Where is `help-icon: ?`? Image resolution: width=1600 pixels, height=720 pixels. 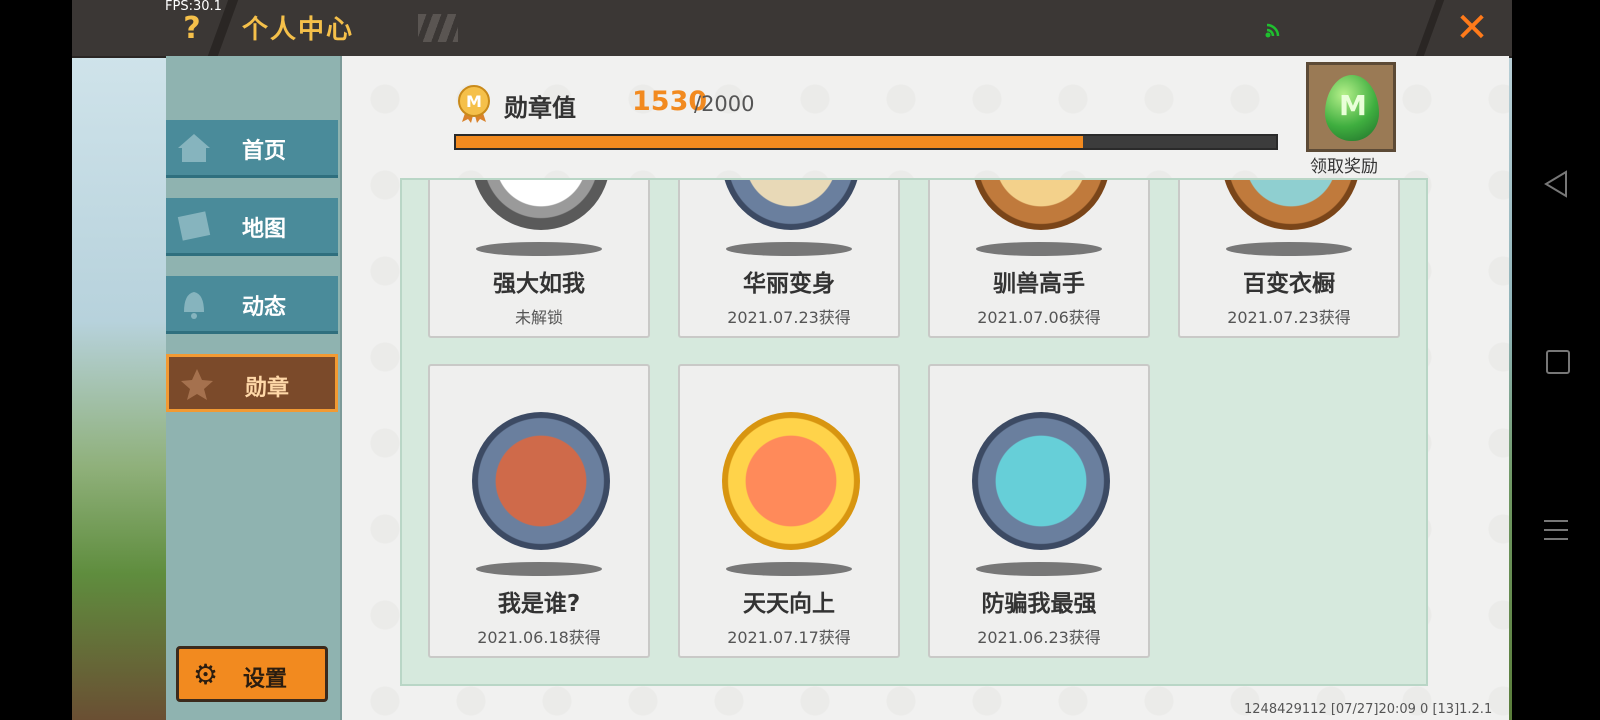
help-icon: ? is located at coordinates (192, 29).